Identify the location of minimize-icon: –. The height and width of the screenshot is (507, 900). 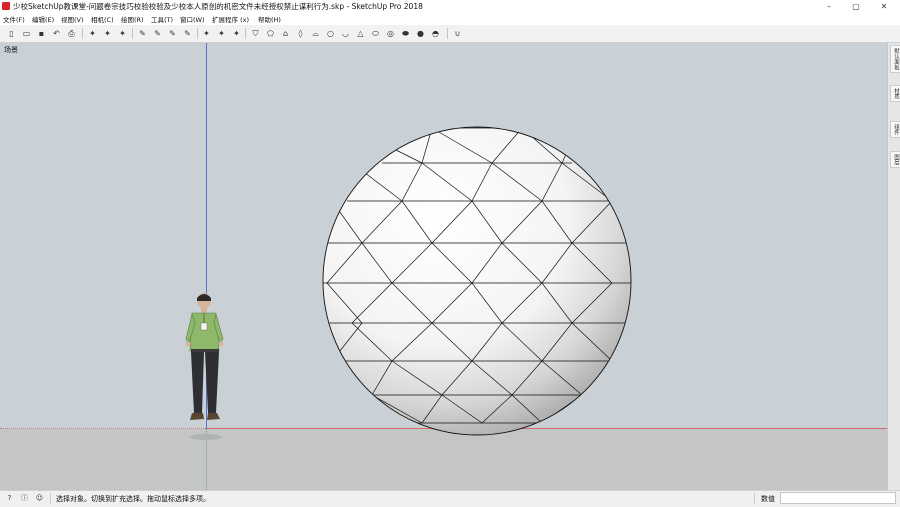
(829, 6).